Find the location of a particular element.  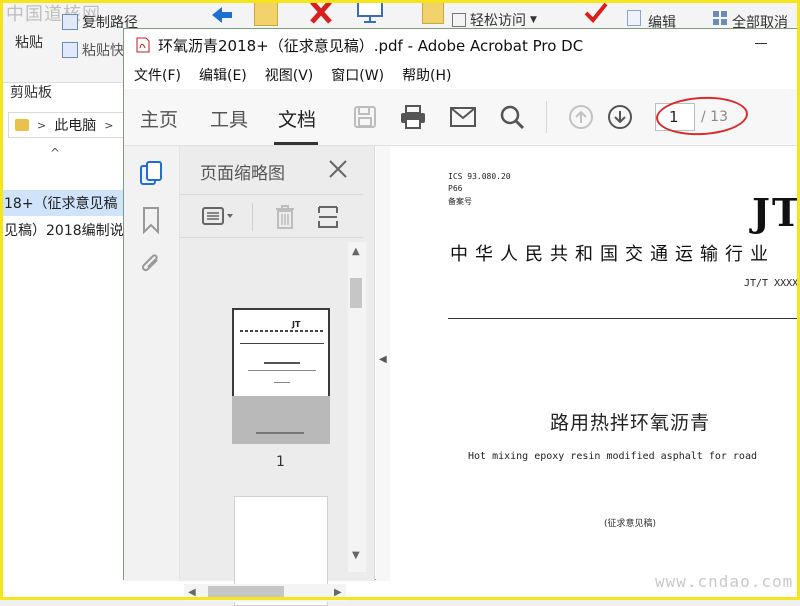

thumb-rule is located at coordinates (282, 343).